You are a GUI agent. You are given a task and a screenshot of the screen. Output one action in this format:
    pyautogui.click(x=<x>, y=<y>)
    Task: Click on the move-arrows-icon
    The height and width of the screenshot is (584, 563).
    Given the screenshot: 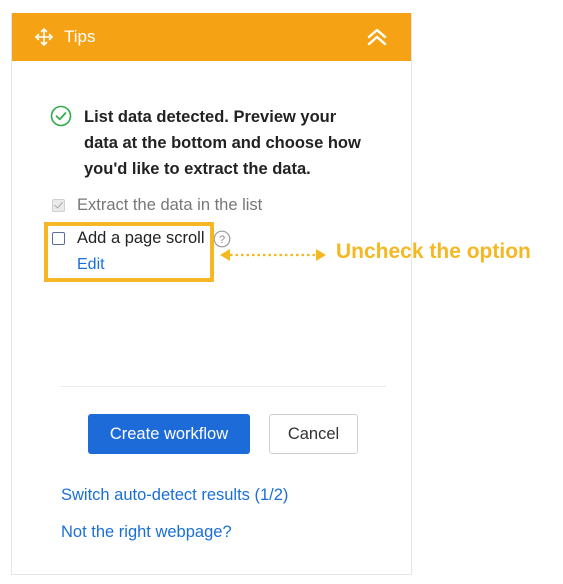 What is the action you would take?
    pyautogui.click(x=44, y=37)
    